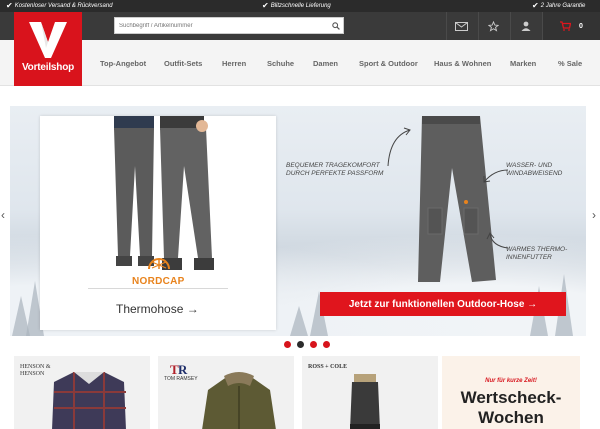 The image size is (600, 429). I want to click on usp-free-shipping: ✔ Kostenloser Versand & Rückversand, so click(59, 6).